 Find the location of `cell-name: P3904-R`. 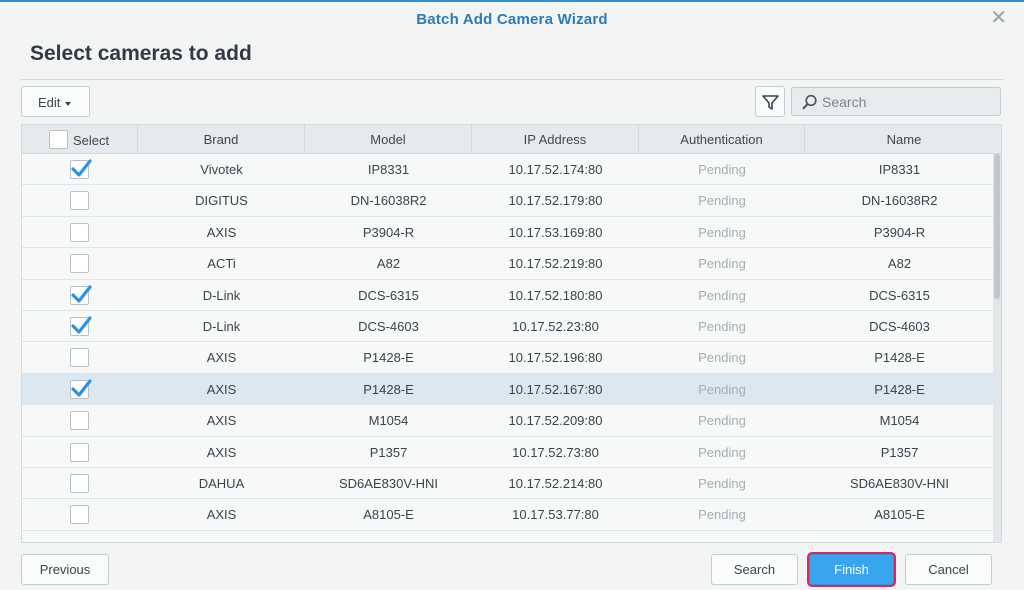

cell-name: P3904-R is located at coordinates (899, 232).